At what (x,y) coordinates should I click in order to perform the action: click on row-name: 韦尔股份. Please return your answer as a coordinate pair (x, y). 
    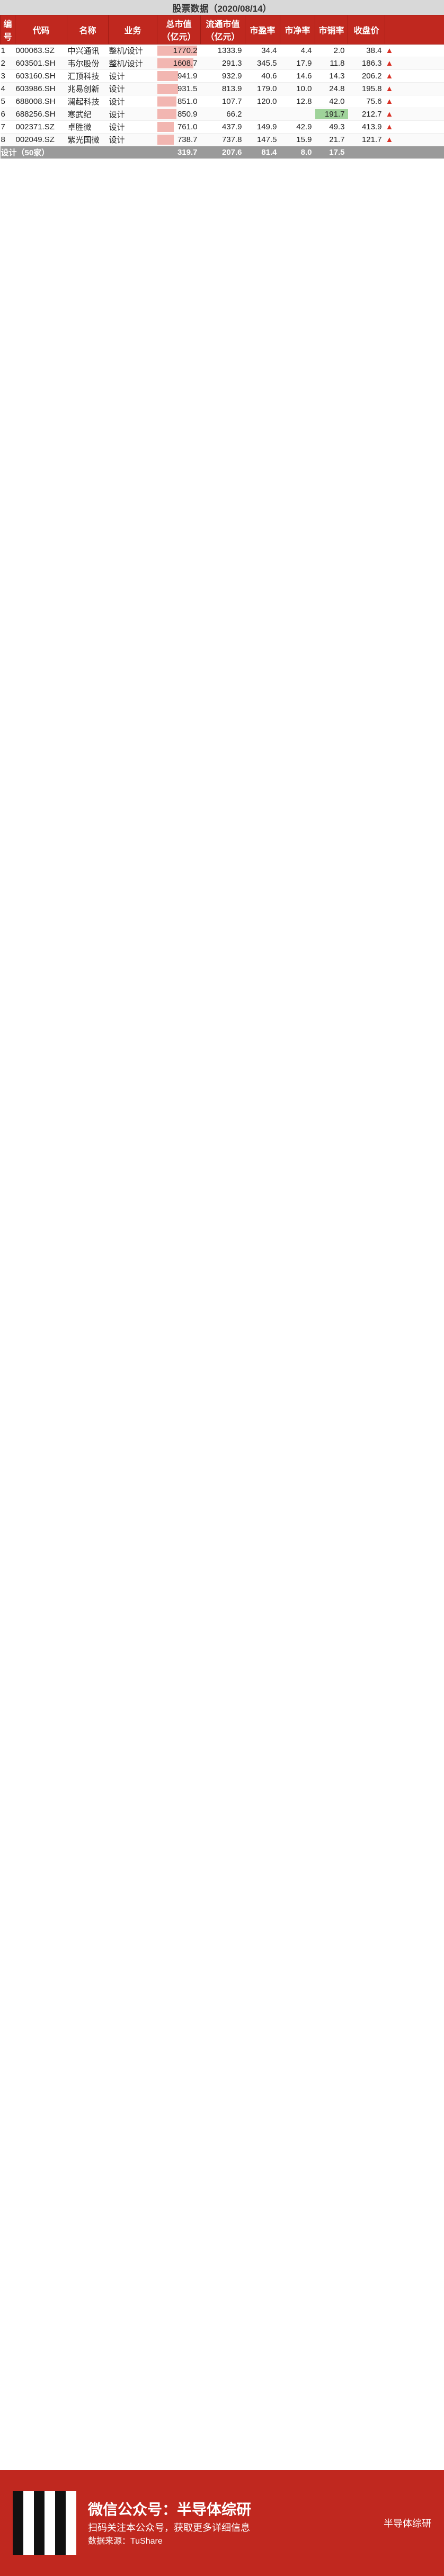
    Looking at the image, I should click on (88, 63).